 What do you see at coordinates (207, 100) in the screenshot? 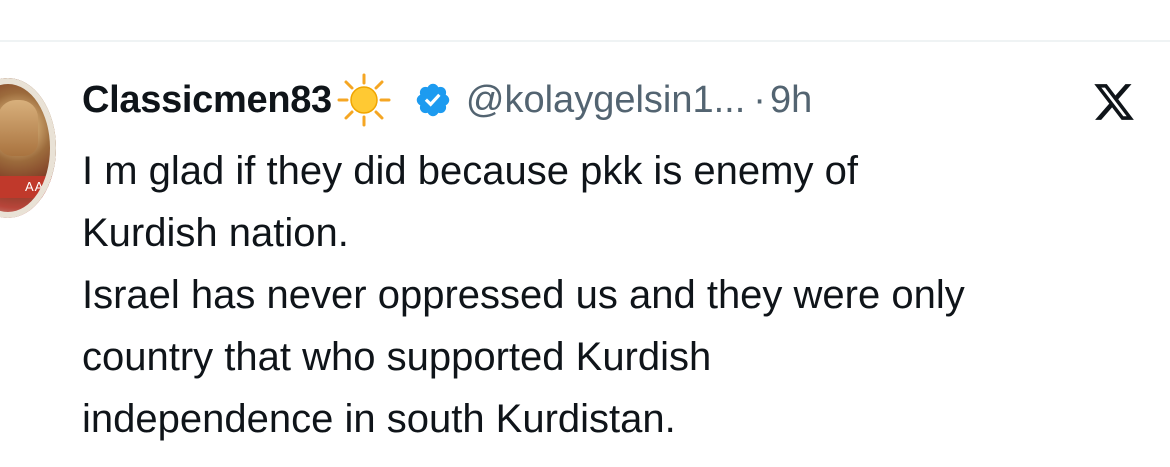
I see `display-name: Classicmen83` at bounding box center [207, 100].